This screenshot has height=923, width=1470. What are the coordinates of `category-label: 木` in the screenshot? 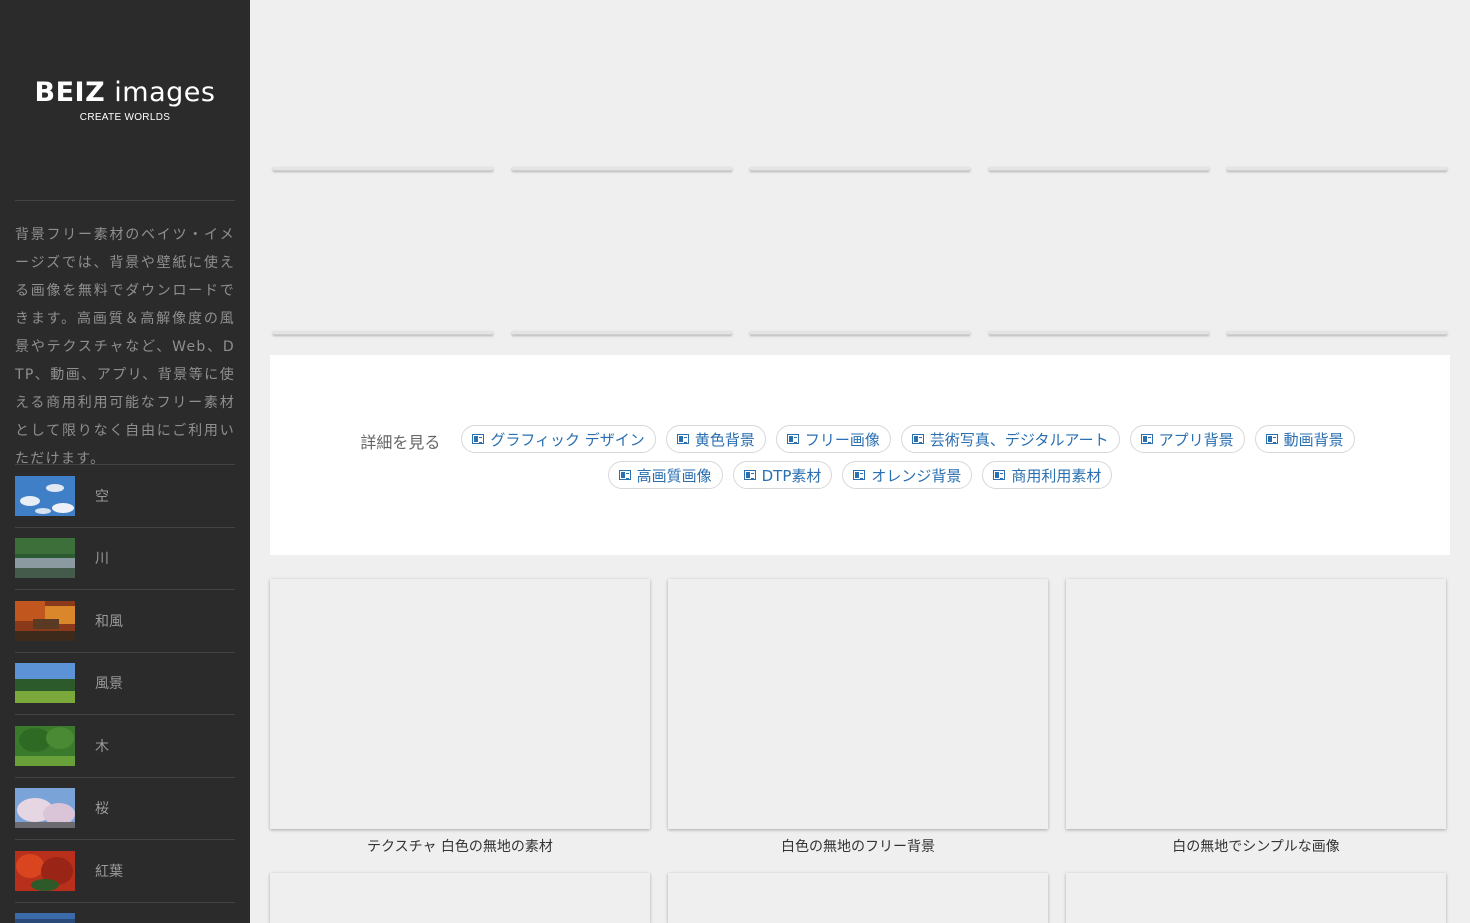 It's located at (102, 746).